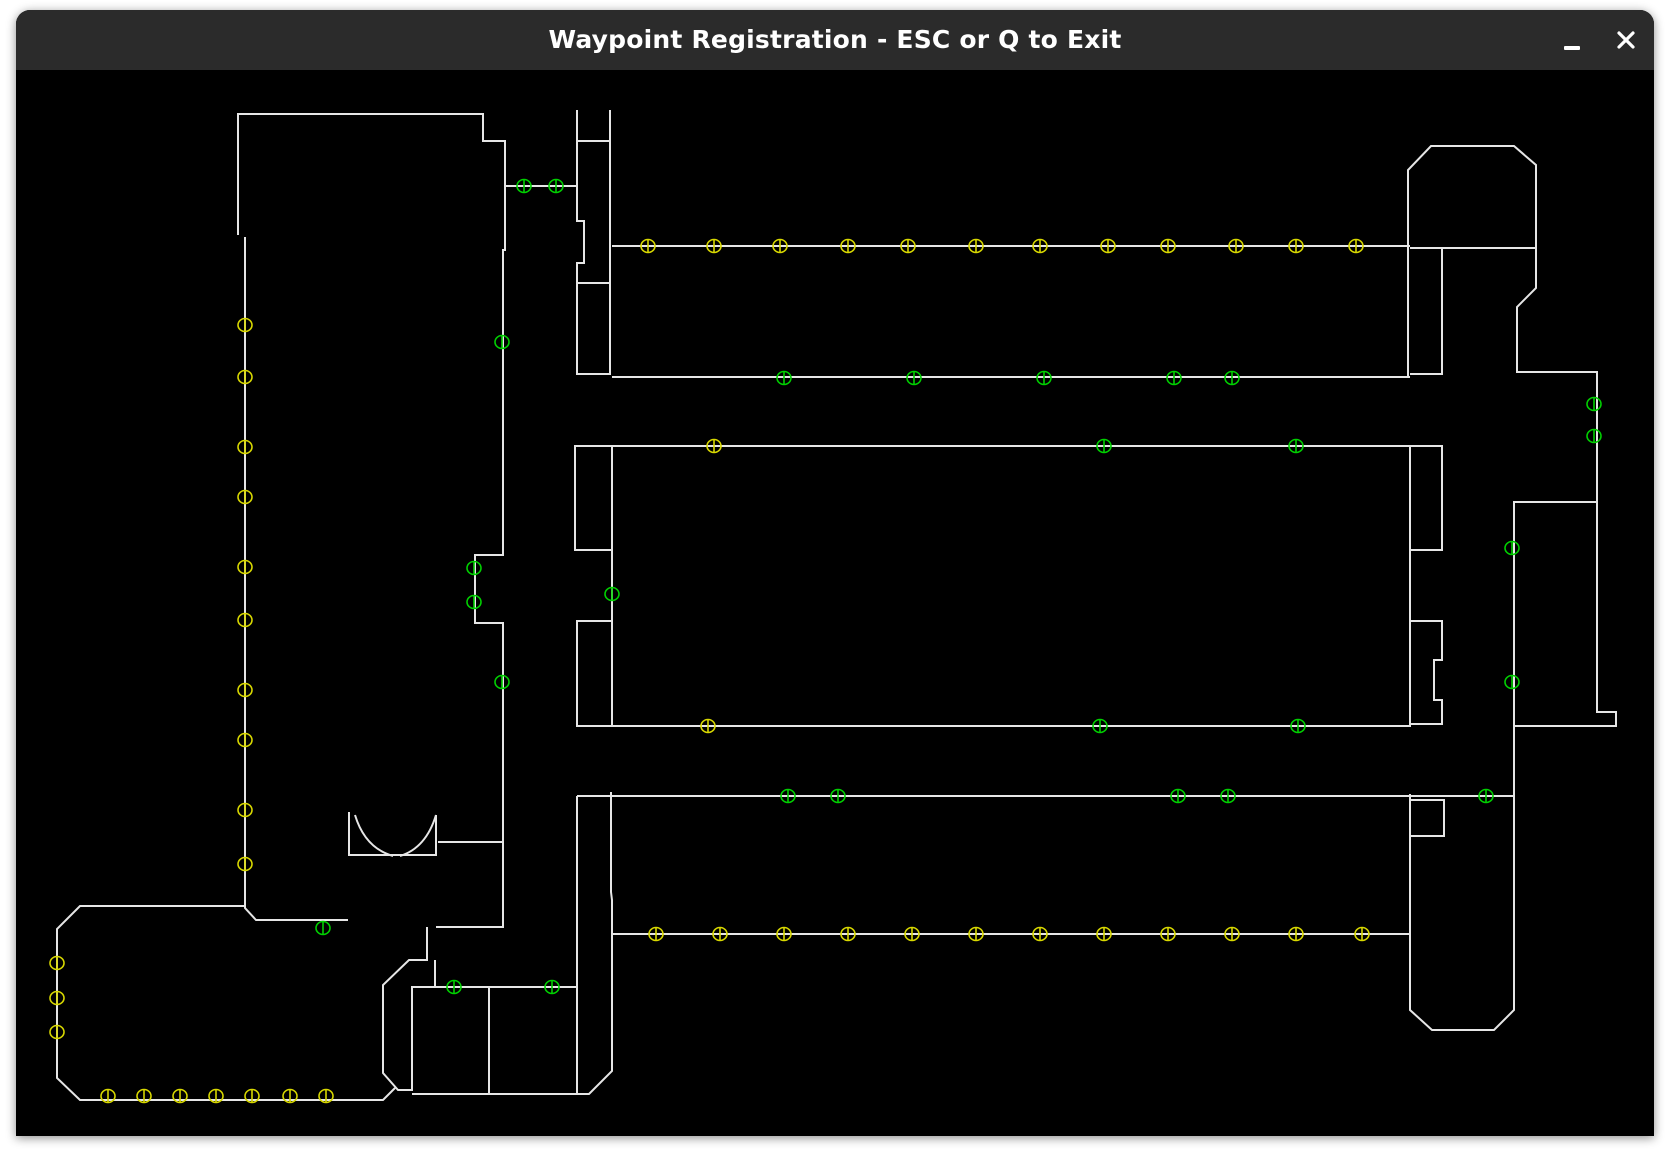 The width and height of the screenshot is (1670, 1158). I want to click on minimize-icon, so click(1572, 48).